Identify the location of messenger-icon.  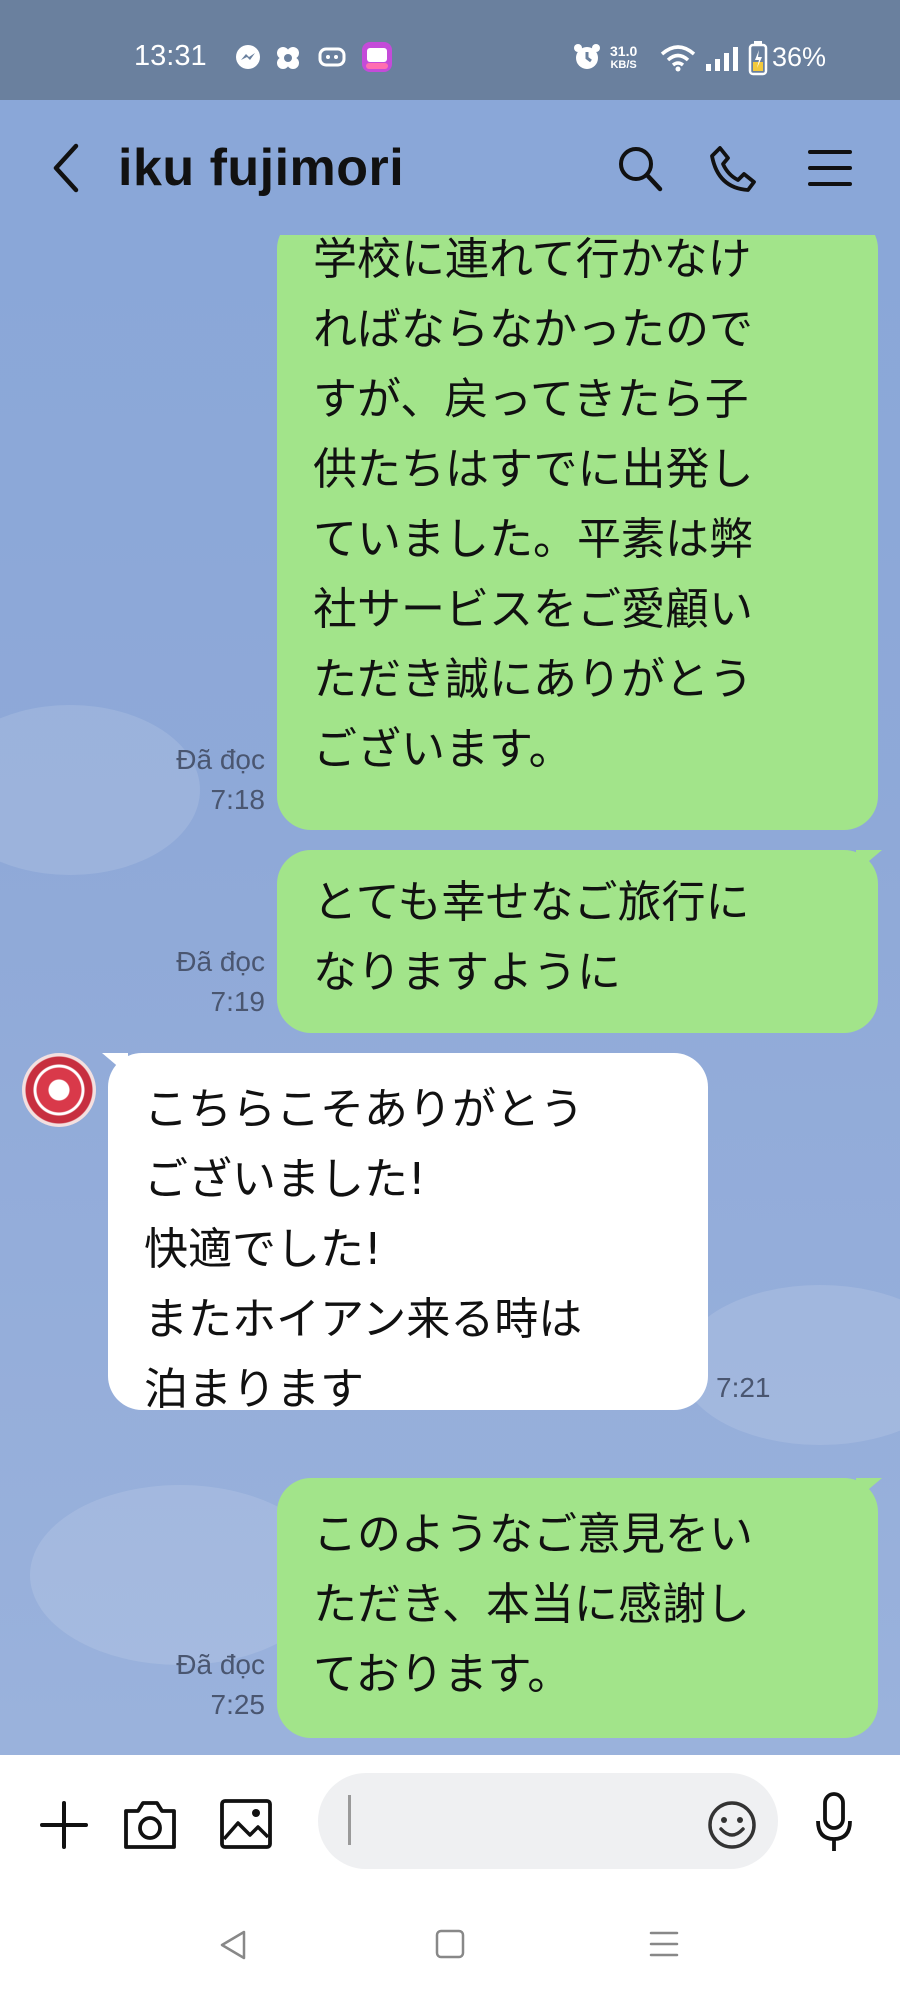
(248, 57).